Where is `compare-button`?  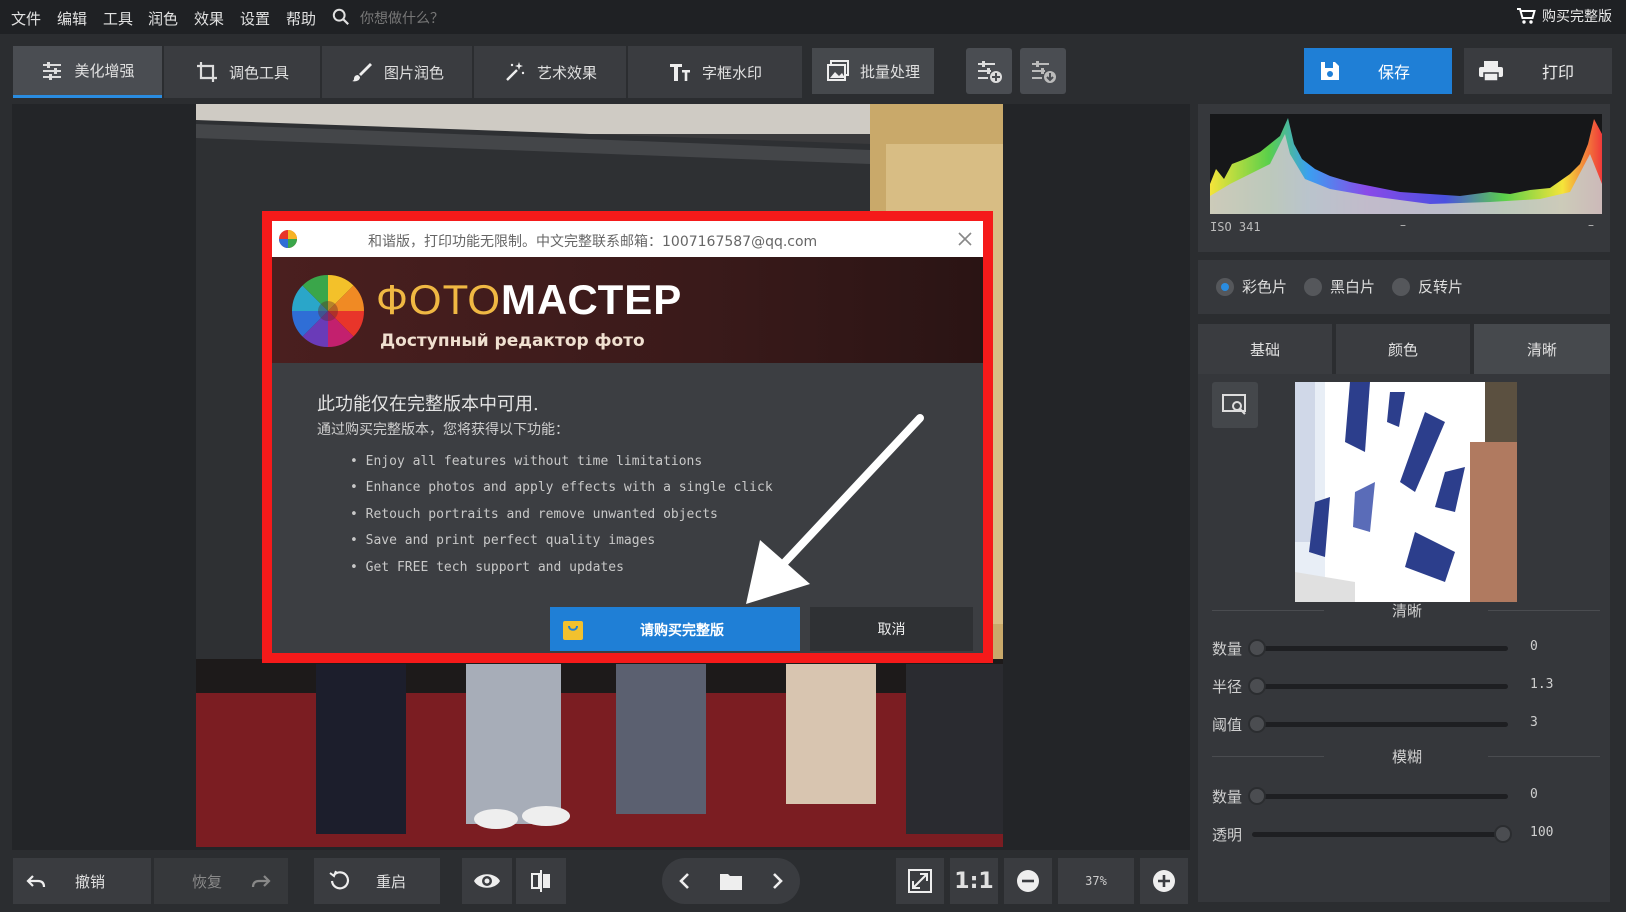 compare-button is located at coordinates (541, 881).